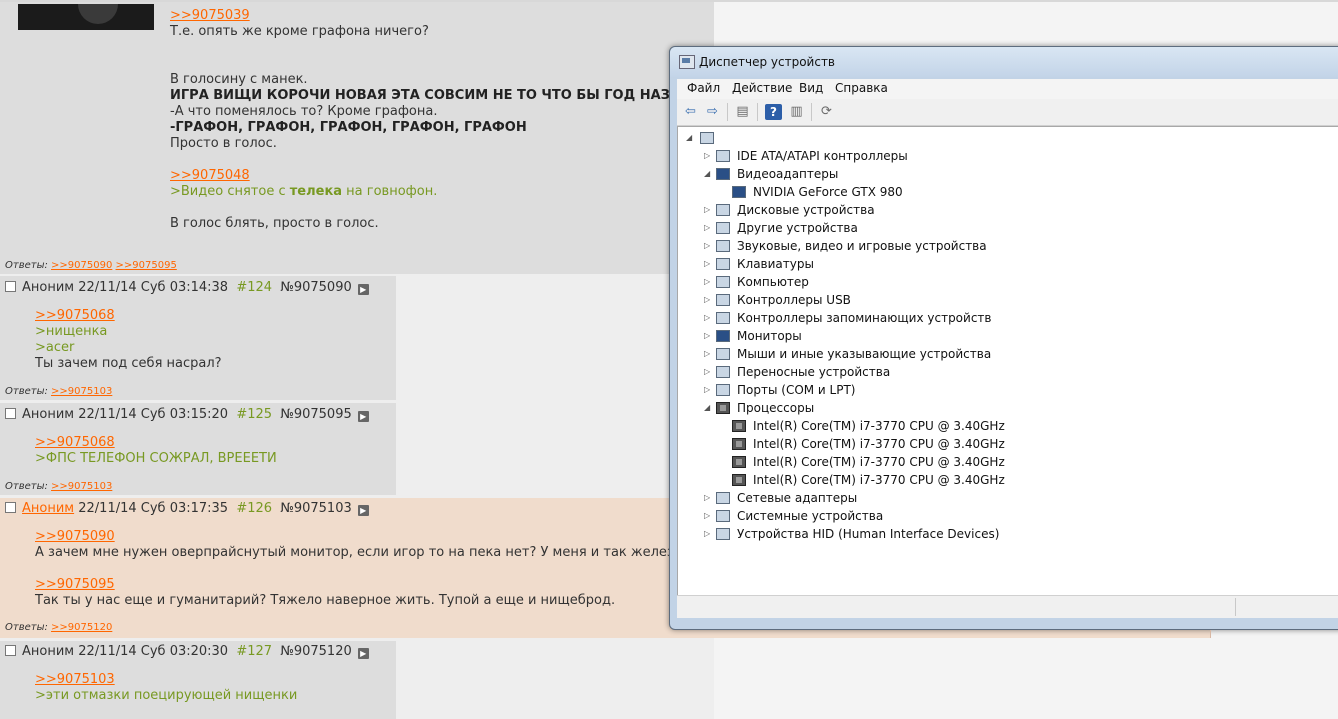  Describe the element at coordinates (239, 79) in the screenshot. I see `post-text-line: В голосину с манек.` at that location.